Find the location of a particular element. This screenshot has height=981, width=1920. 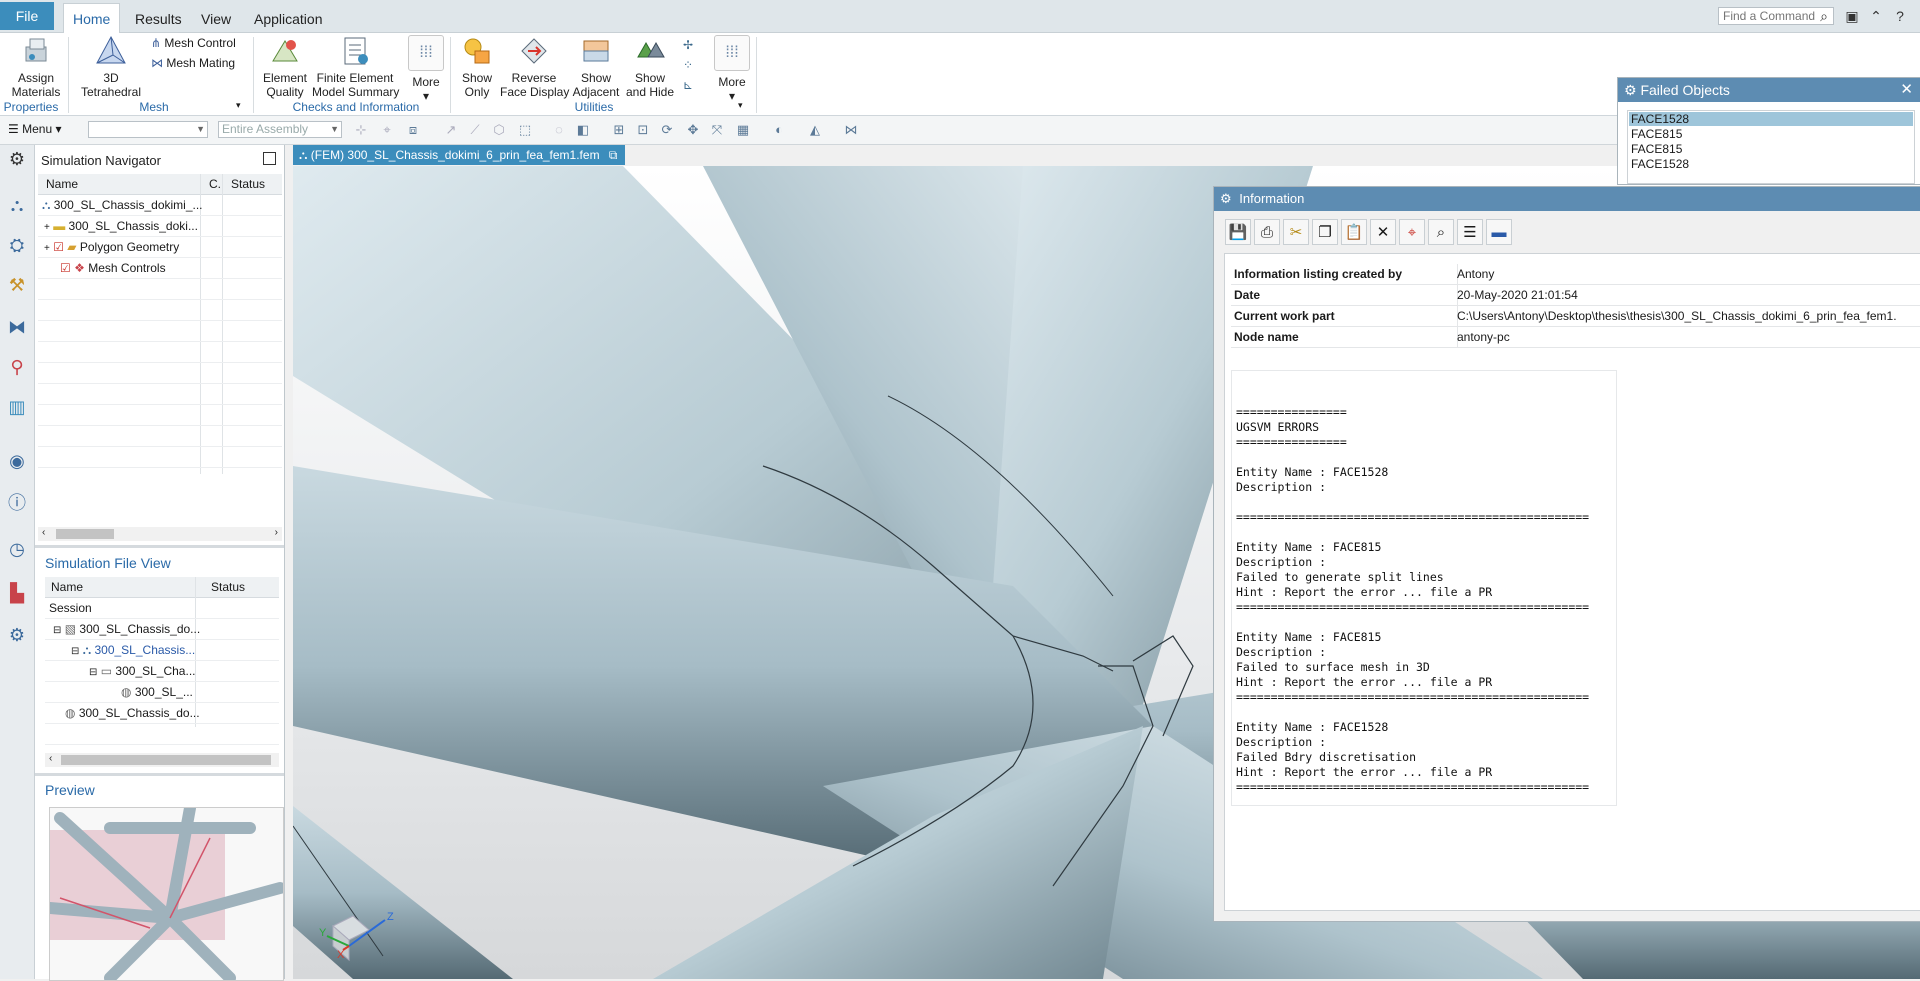

web-browser-icon: ◉ is located at coordinates (17, 461).